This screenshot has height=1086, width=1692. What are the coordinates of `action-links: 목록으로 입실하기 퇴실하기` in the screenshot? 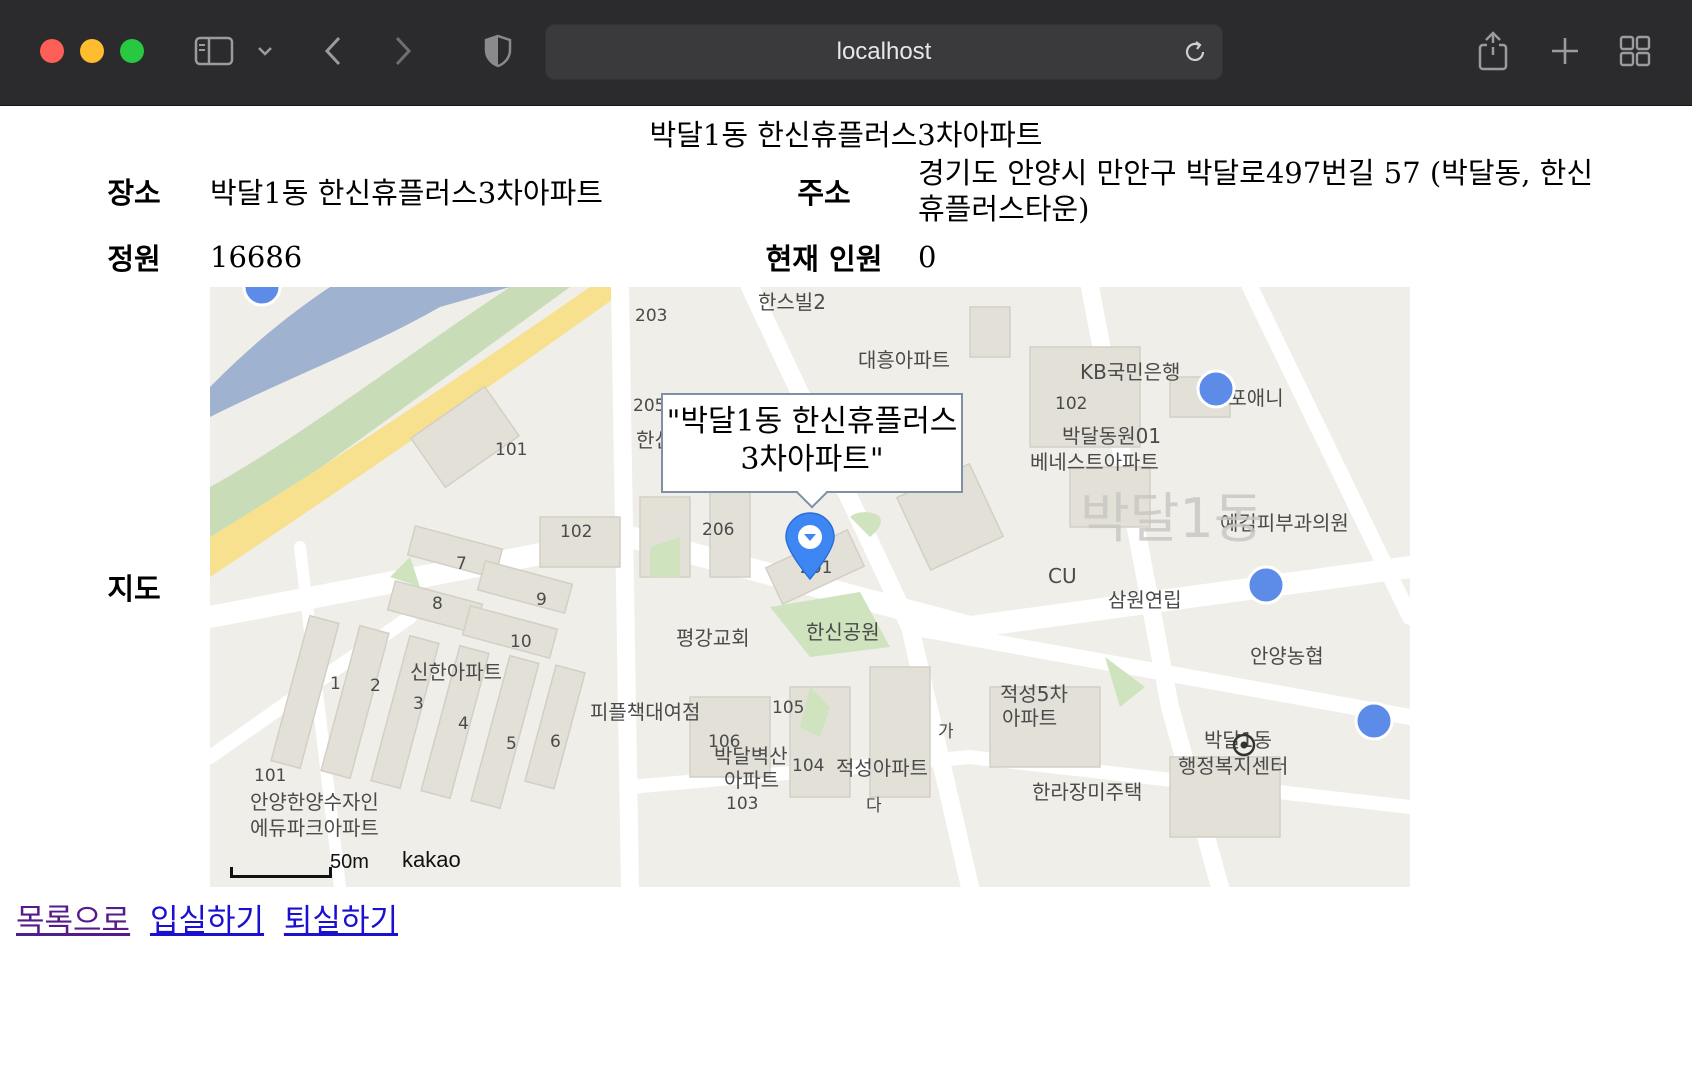 It's located at (212, 917).